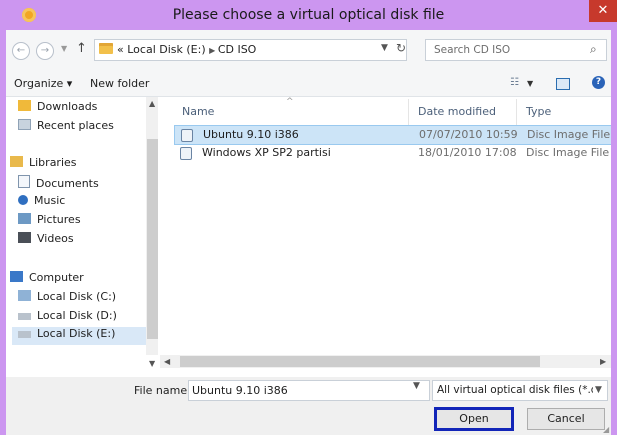 This screenshot has width=617, height=435. I want to click on nav-item-label: Computer, so click(56, 277).